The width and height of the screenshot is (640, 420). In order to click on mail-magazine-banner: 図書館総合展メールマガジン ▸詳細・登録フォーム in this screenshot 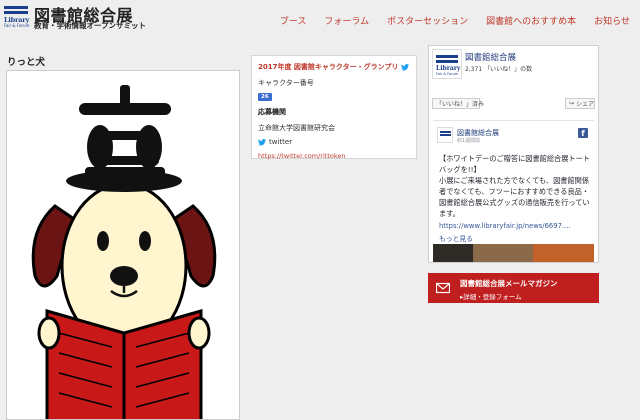, I will do `click(513, 288)`.